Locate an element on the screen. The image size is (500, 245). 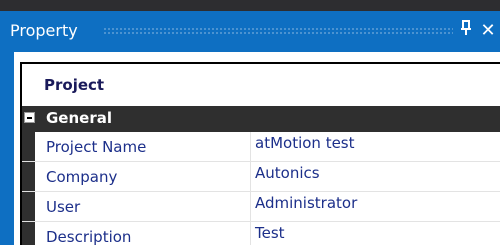
category-label: General is located at coordinates (79, 118).